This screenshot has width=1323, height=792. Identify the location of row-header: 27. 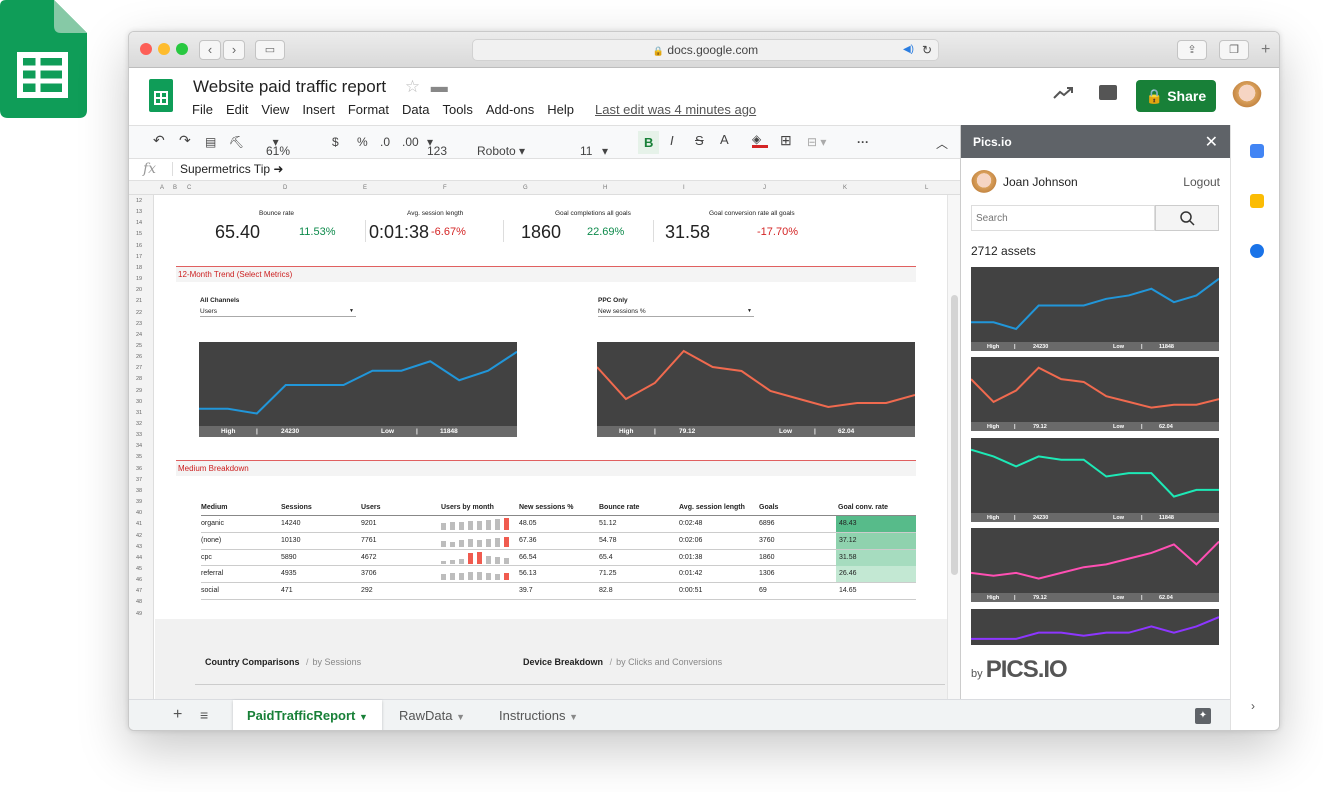
(139, 368).